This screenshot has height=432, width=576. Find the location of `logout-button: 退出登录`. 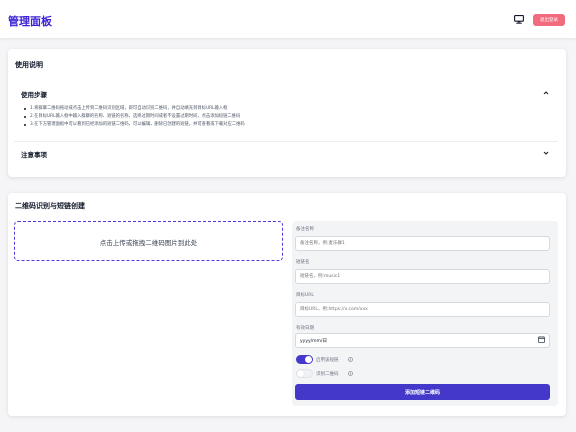

logout-button: 退出登录 is located at coordinates (549, 20).